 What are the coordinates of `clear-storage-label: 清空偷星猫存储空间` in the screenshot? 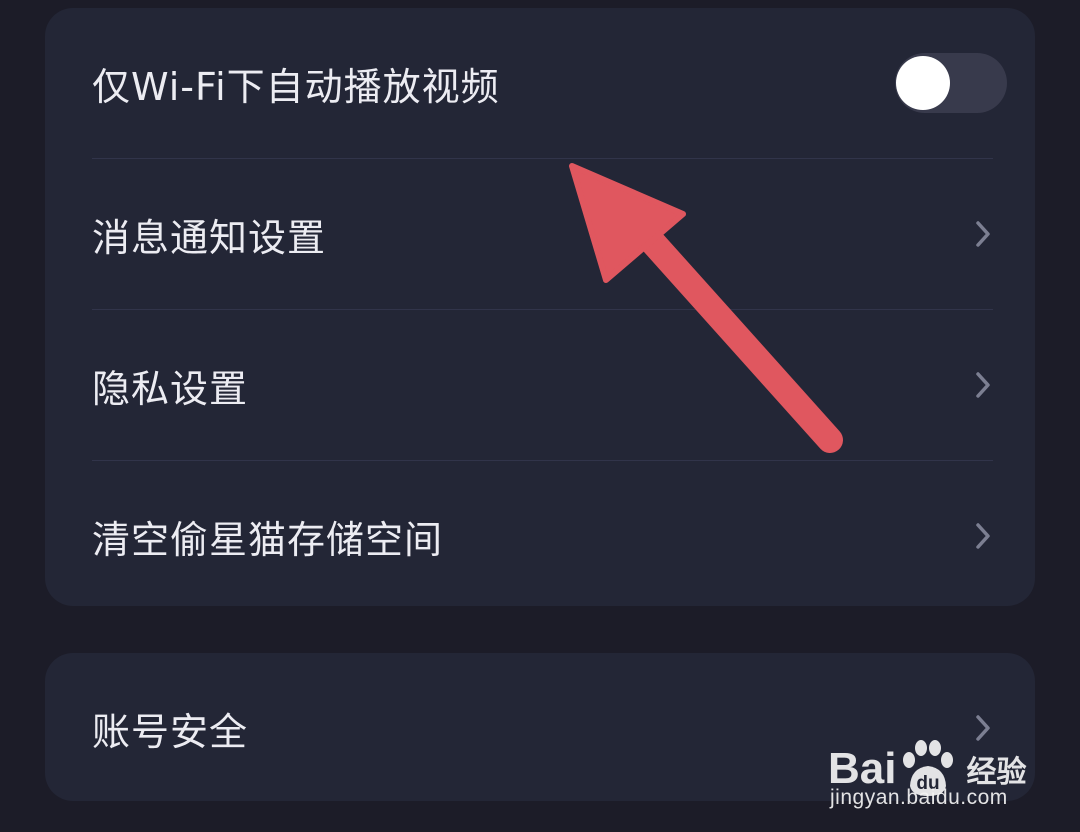 It's located at (268, 539).